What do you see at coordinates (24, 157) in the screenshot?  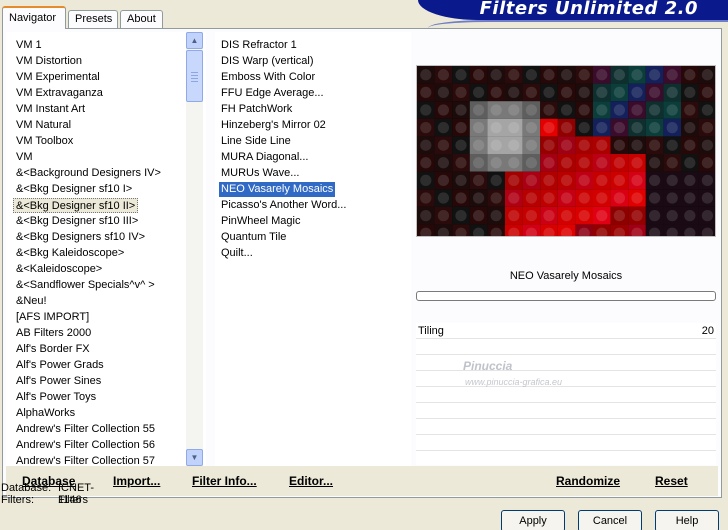 I see `category-item: VM` at bounding box center [24, 157].